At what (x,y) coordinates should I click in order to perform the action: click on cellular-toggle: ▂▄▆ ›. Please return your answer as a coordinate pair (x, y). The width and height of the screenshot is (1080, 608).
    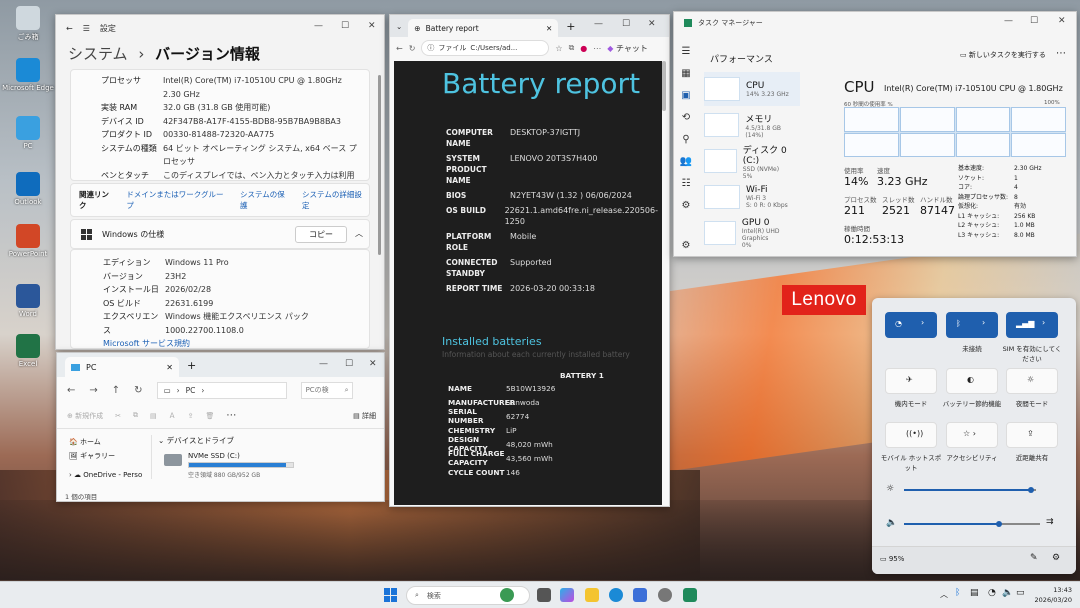
    Looking at the image, I should click on (1032, 325).